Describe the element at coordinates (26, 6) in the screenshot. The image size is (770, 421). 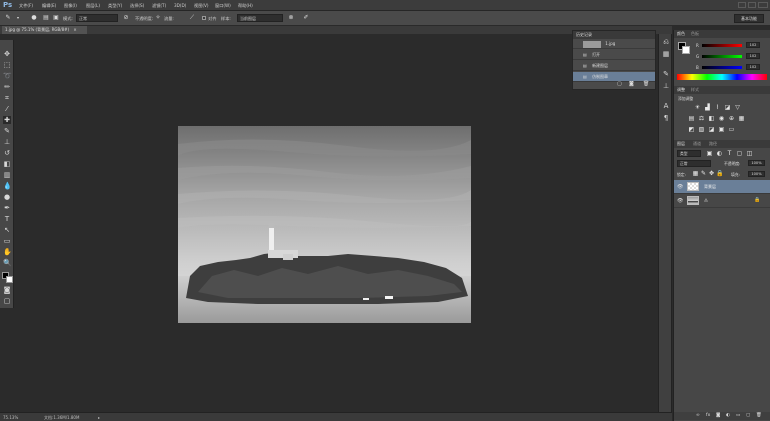
I see `menu-file: 文件(F)` at that location.